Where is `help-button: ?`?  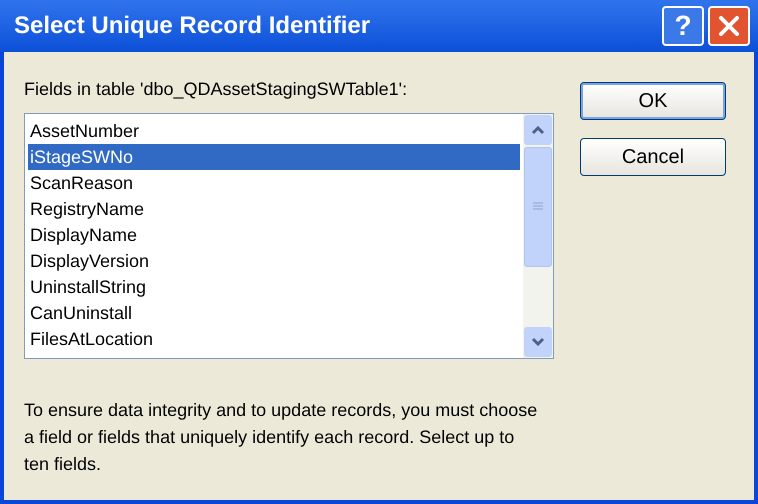 help-button: ? is located at coordinates (683, 26).